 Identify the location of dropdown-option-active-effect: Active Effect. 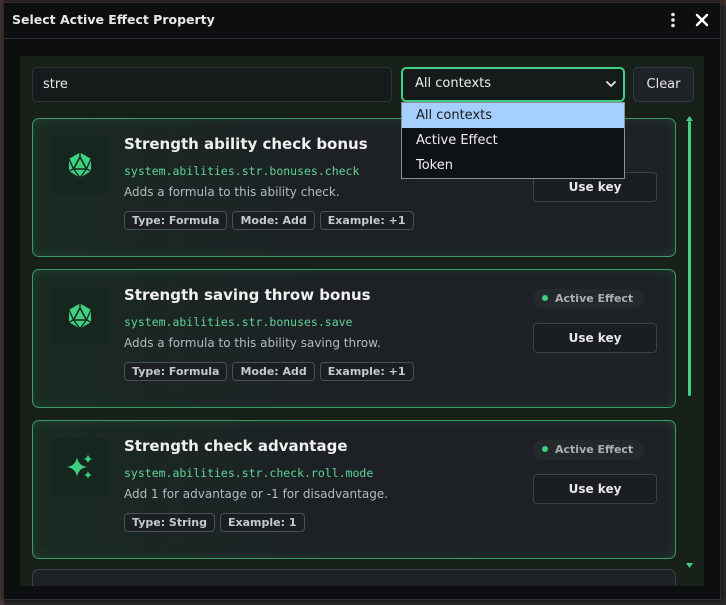
(513, 140).